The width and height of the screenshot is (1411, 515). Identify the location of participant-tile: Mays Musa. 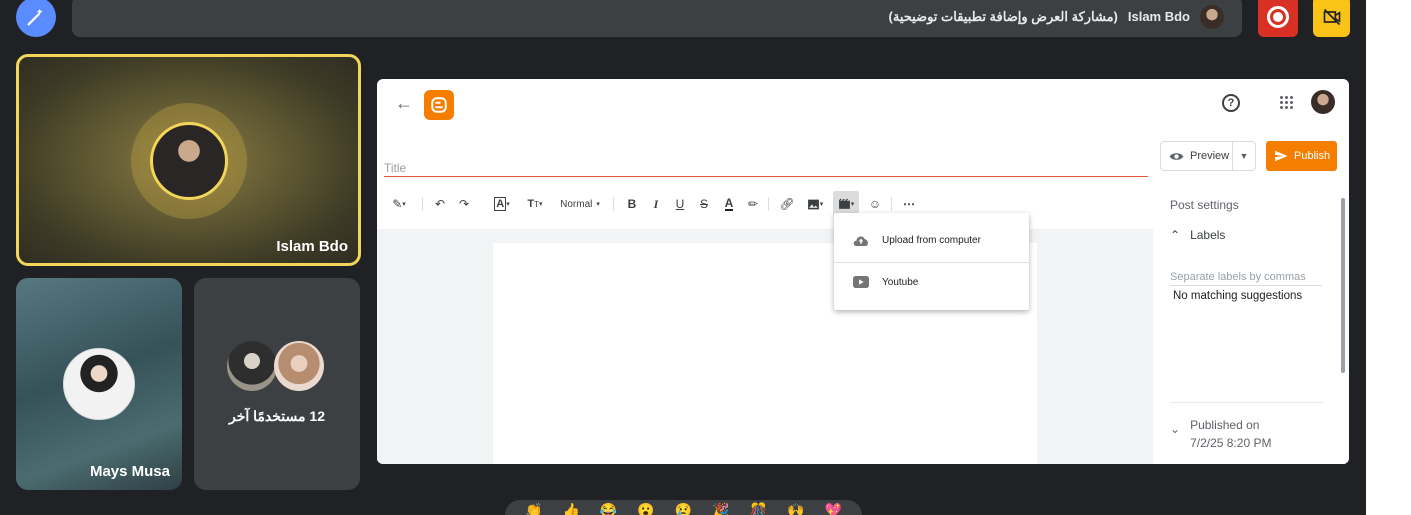
(99, 384).